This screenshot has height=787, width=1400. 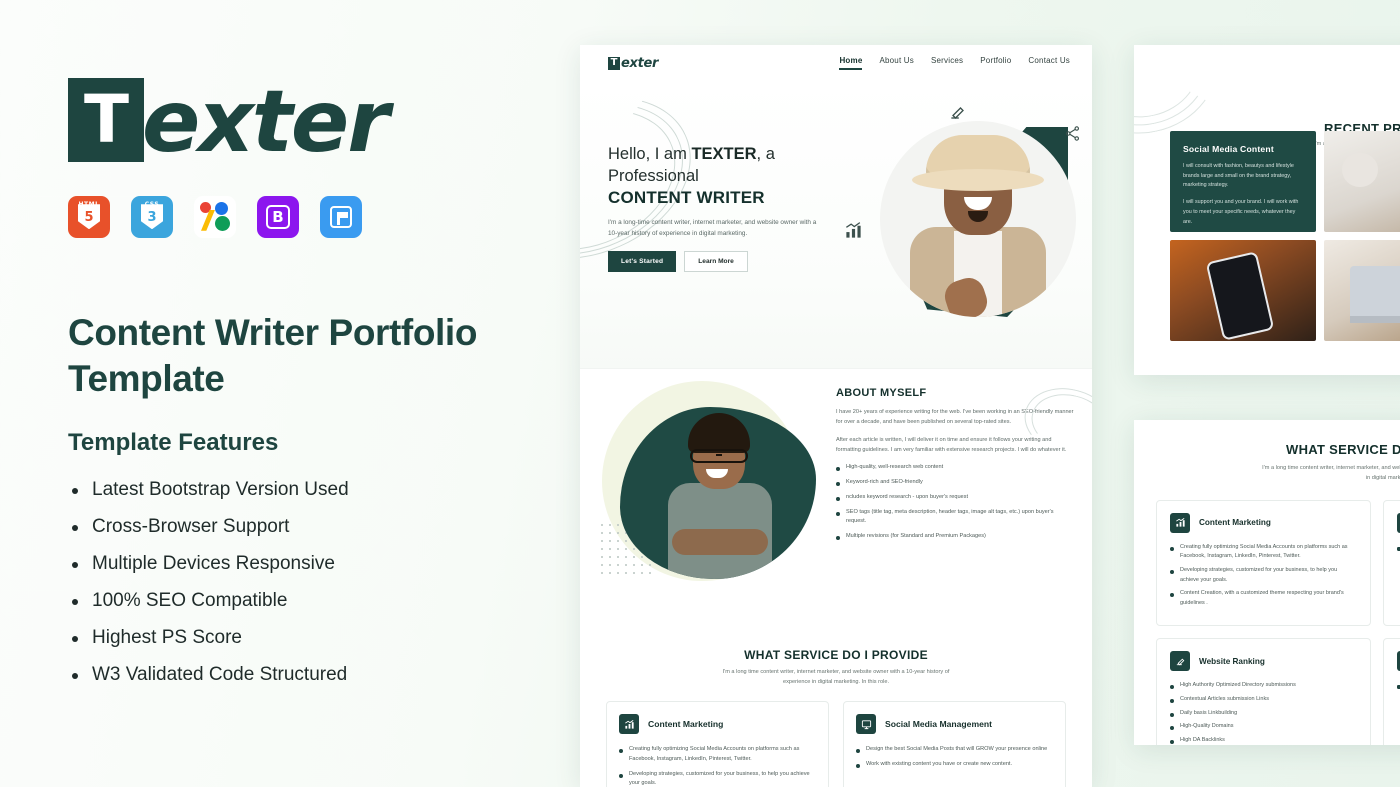 What do you see at coordinates (640, 63) in the screenshot?
I see `navbar-logo-word: exter` at bounding box center [640, 63].